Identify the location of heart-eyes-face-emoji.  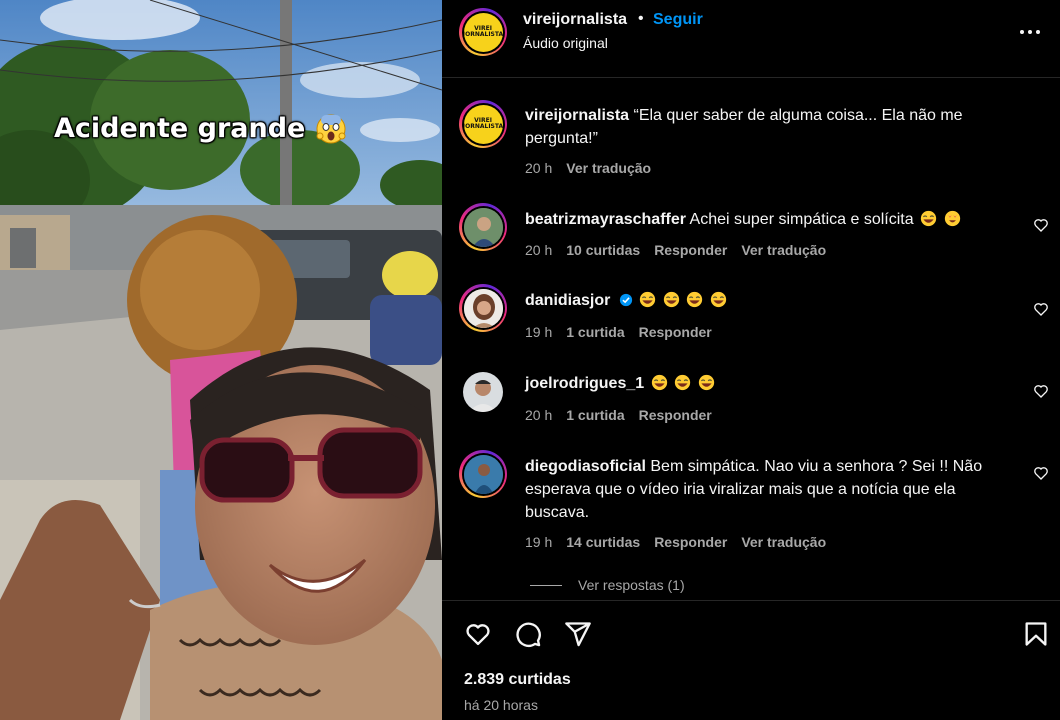
(952, 218).